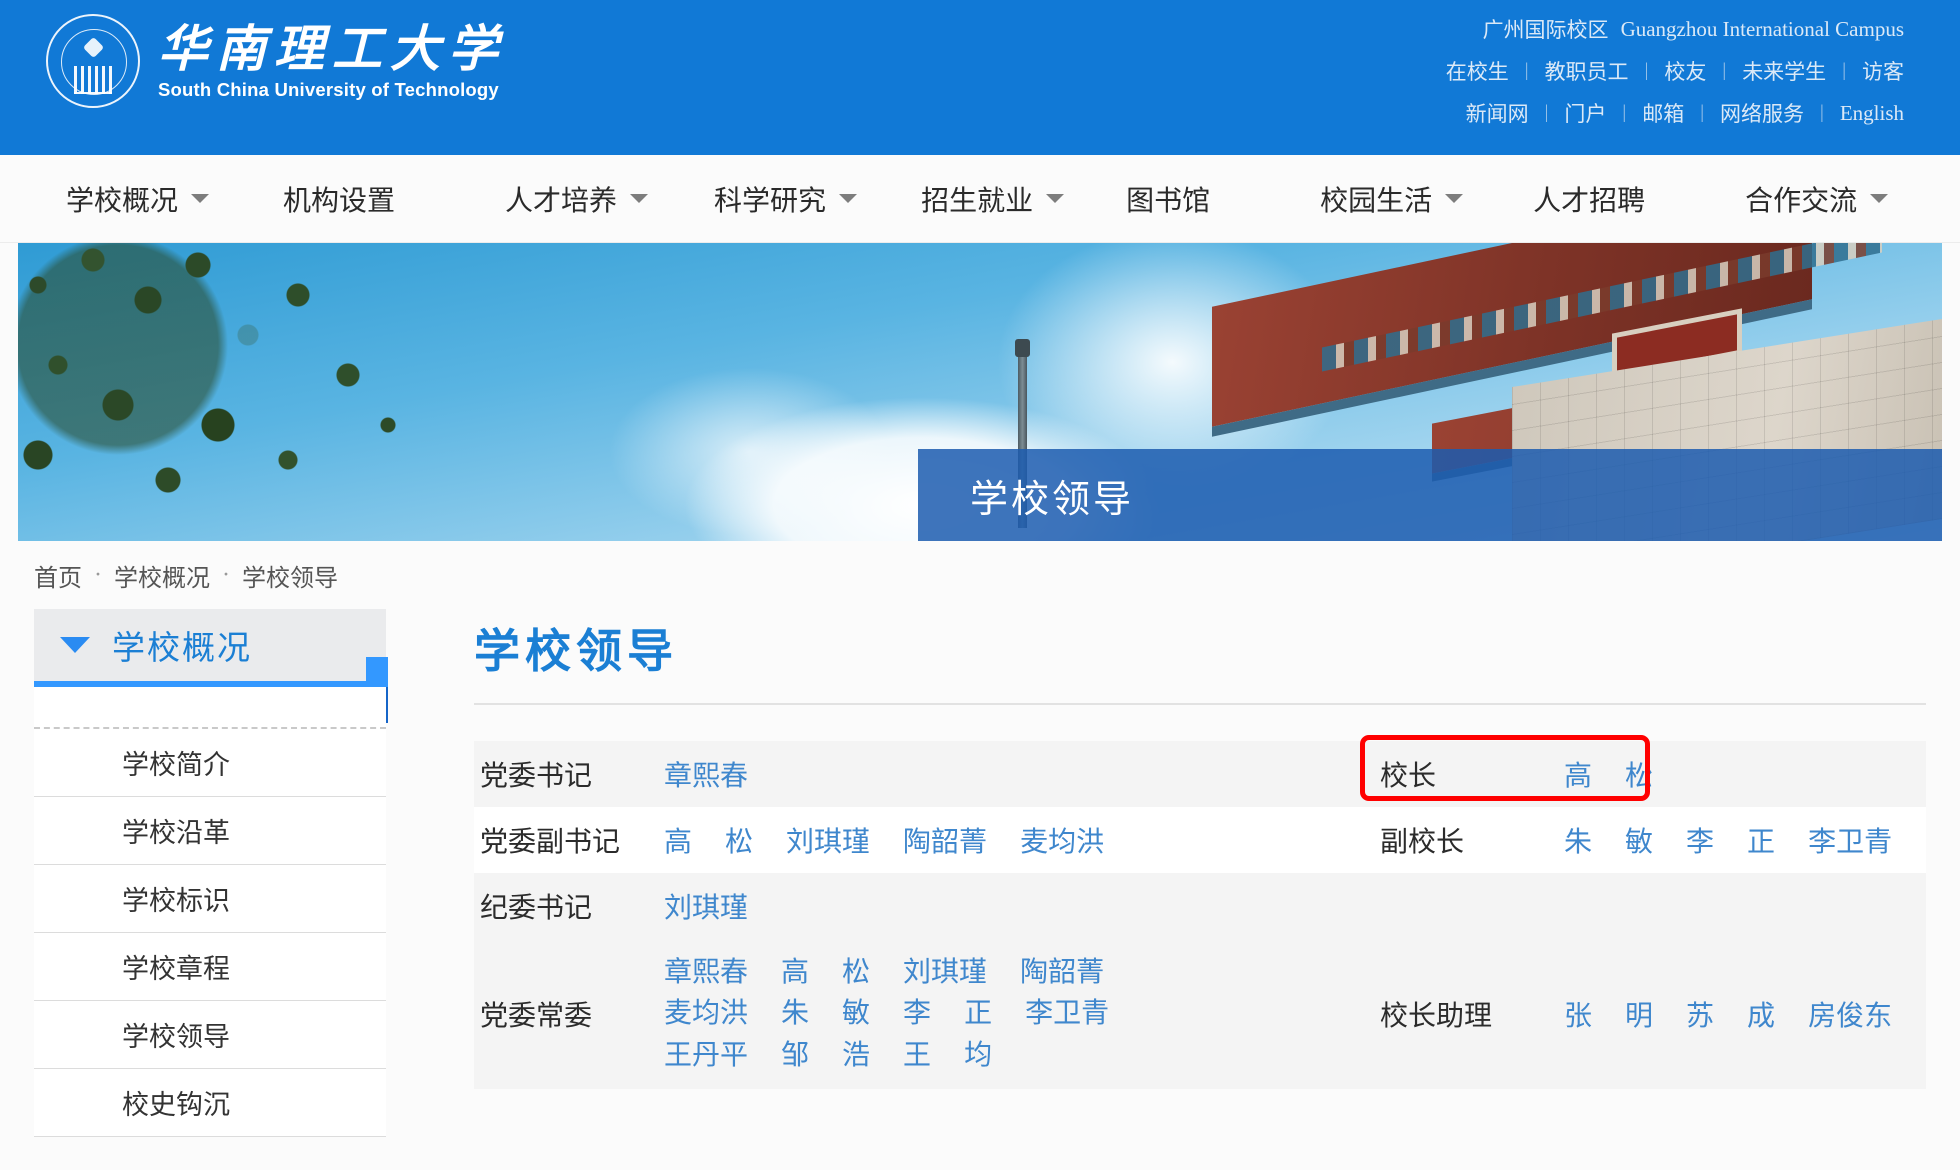  I want to click on person-link: 浩, so click(856, 1055).